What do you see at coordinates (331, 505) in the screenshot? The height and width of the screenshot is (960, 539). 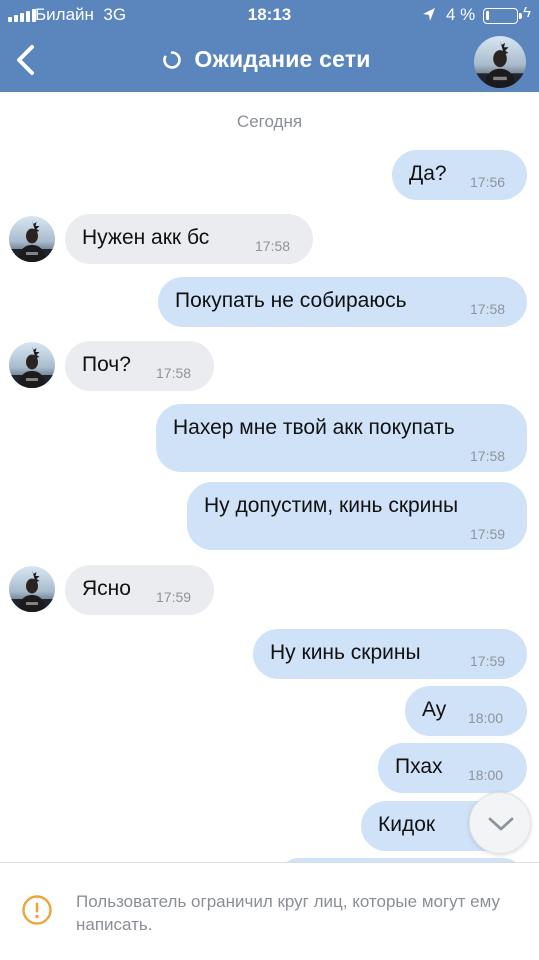 I see `message-text: Ну допустим, кинь скрины` at bounding box center [331, 505].